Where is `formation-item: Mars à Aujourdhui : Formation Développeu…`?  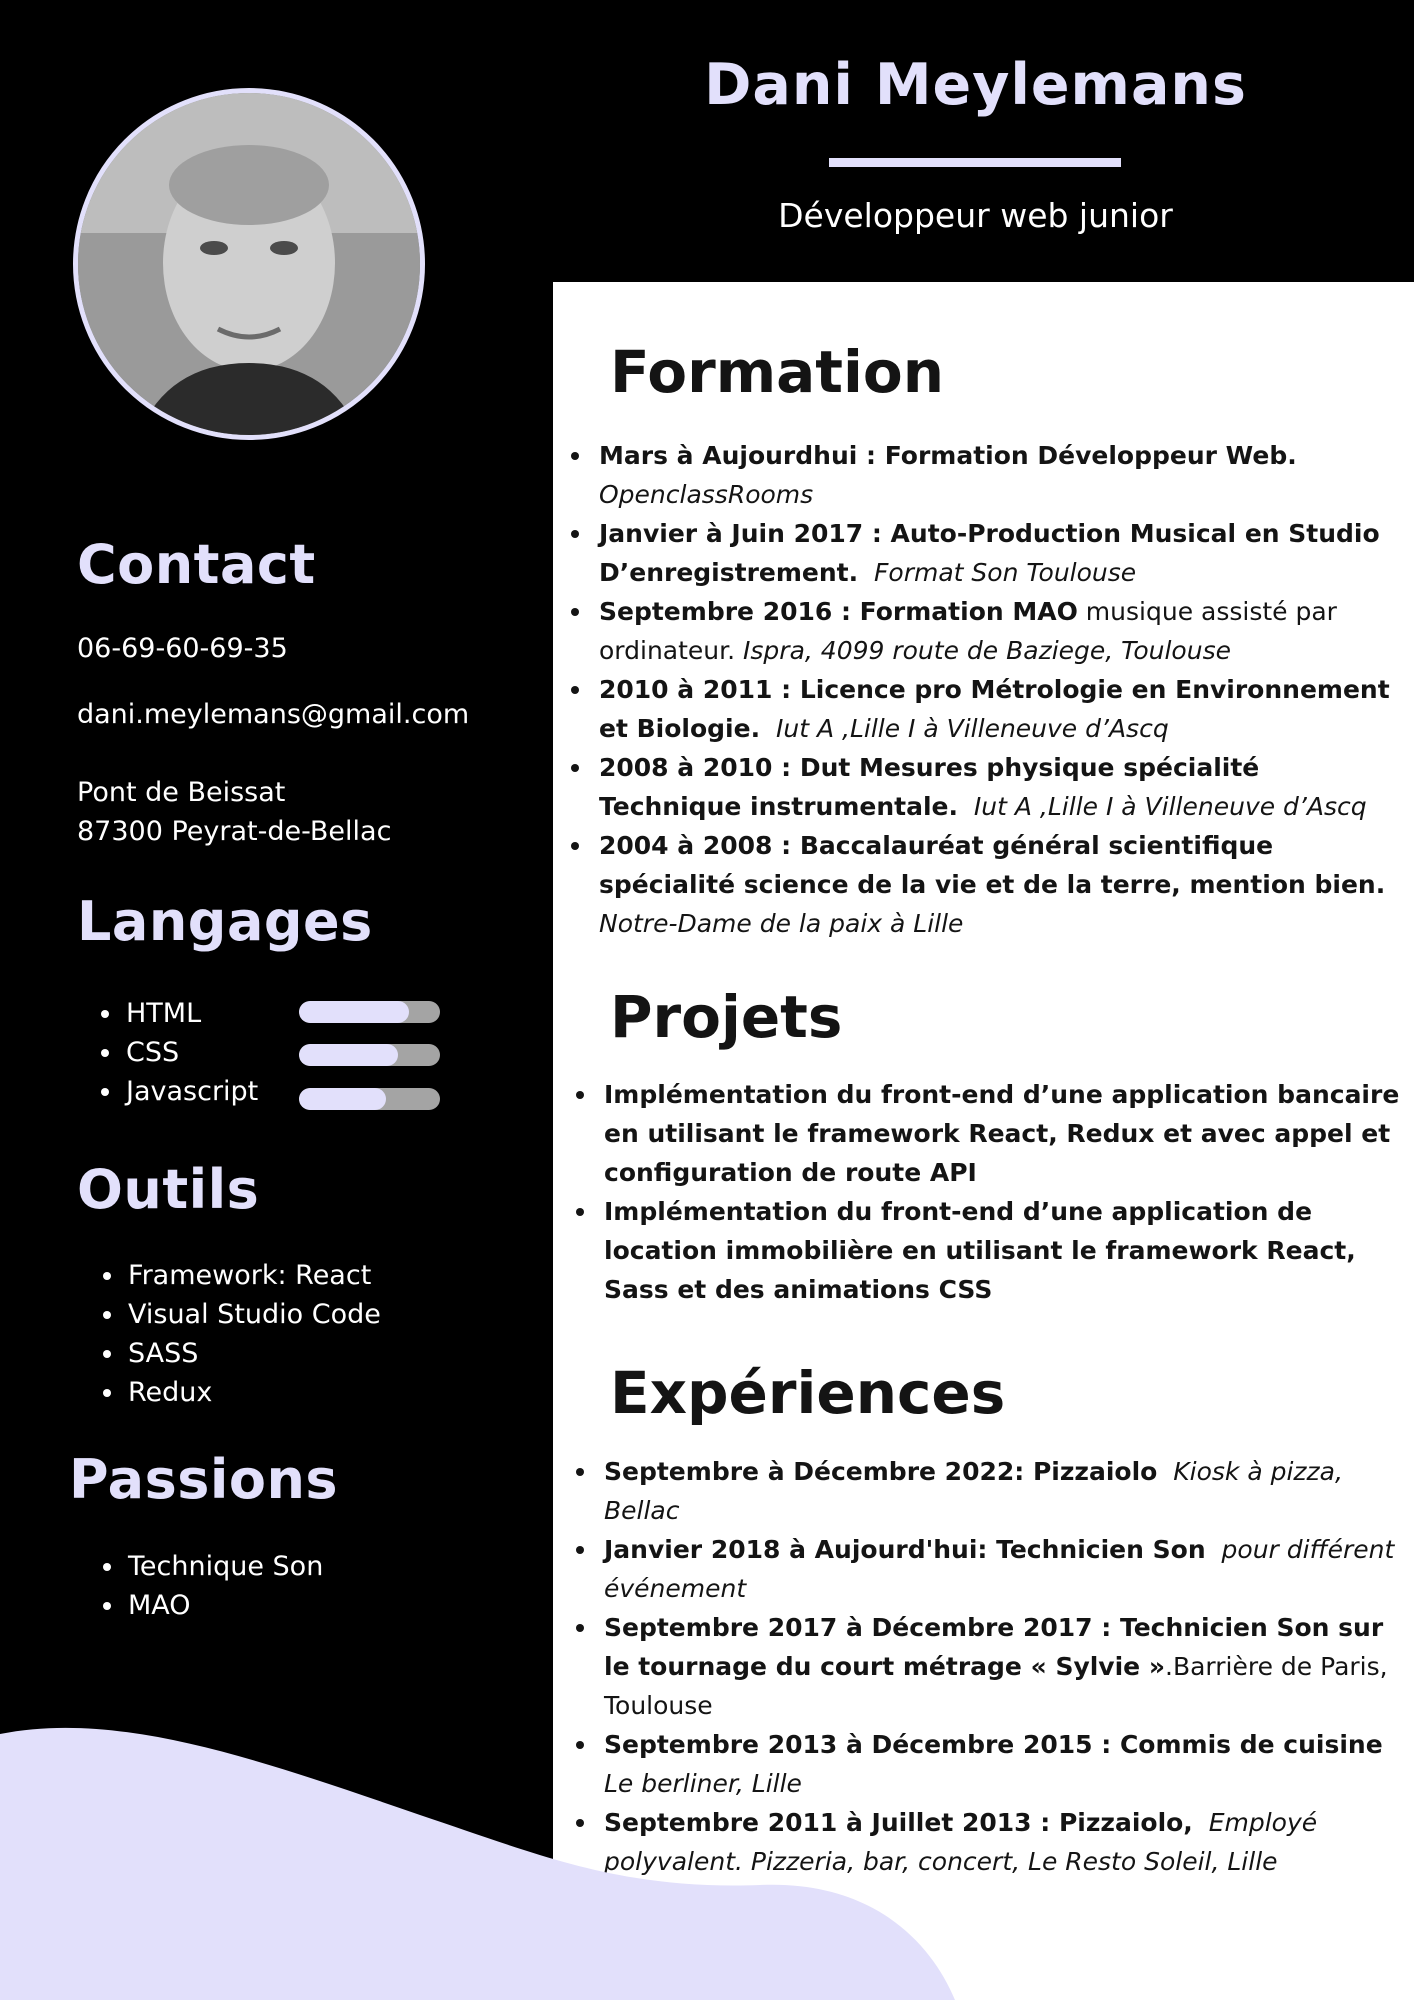 formation-item: Mars à Aujourdhui : Formation Développeu… is located at coordinates (982, 475).